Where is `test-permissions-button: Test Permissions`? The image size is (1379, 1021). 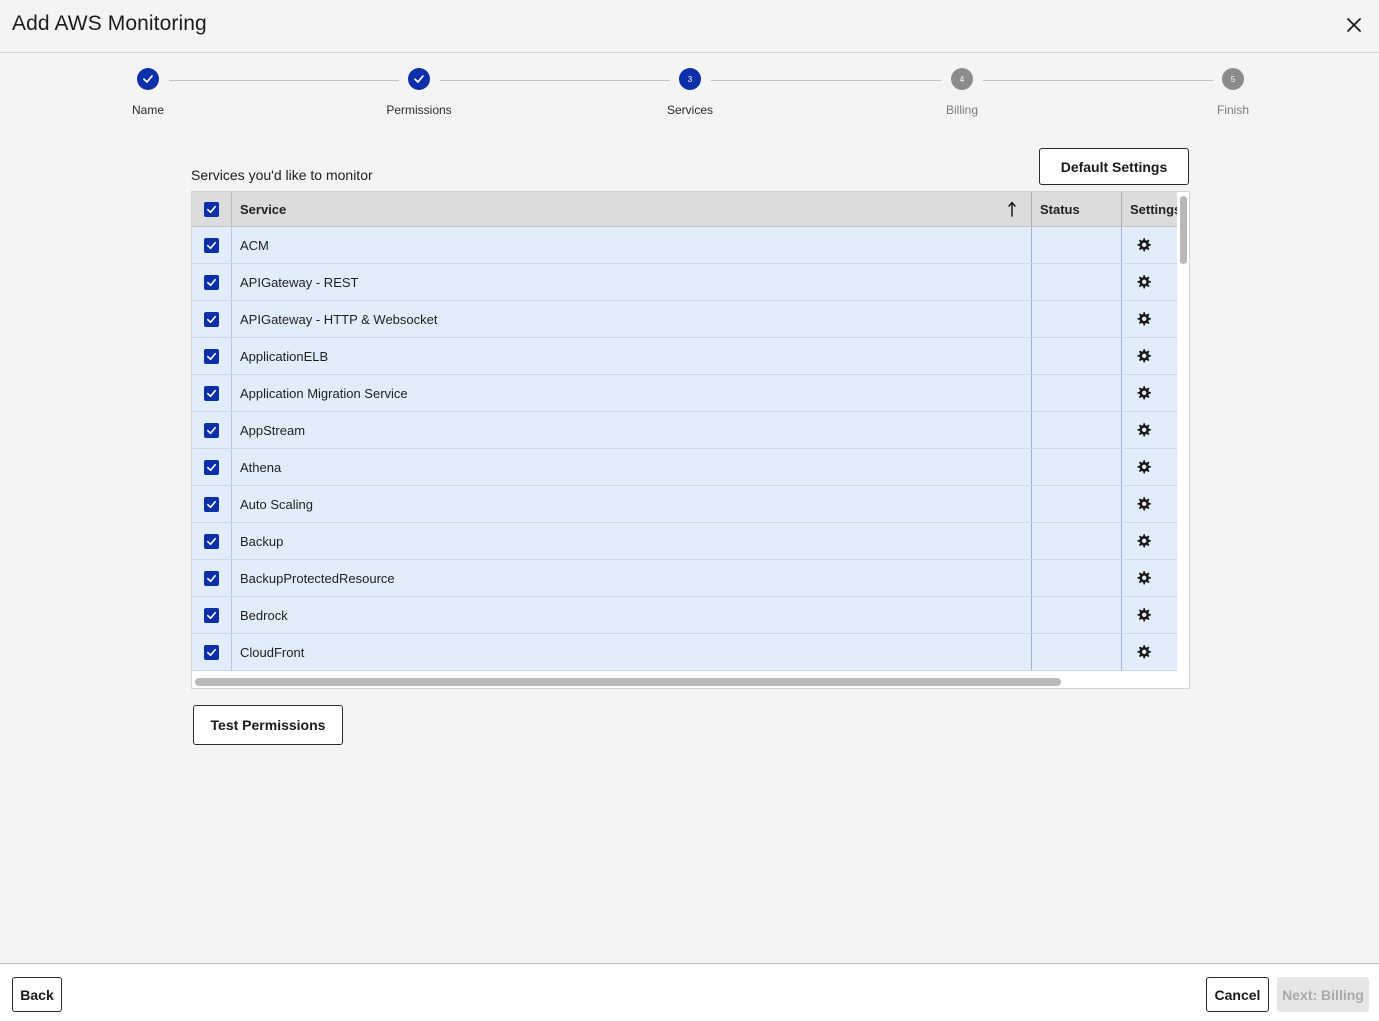 test-permissions-button: Test Permissions is located at coordinates (268, 725).